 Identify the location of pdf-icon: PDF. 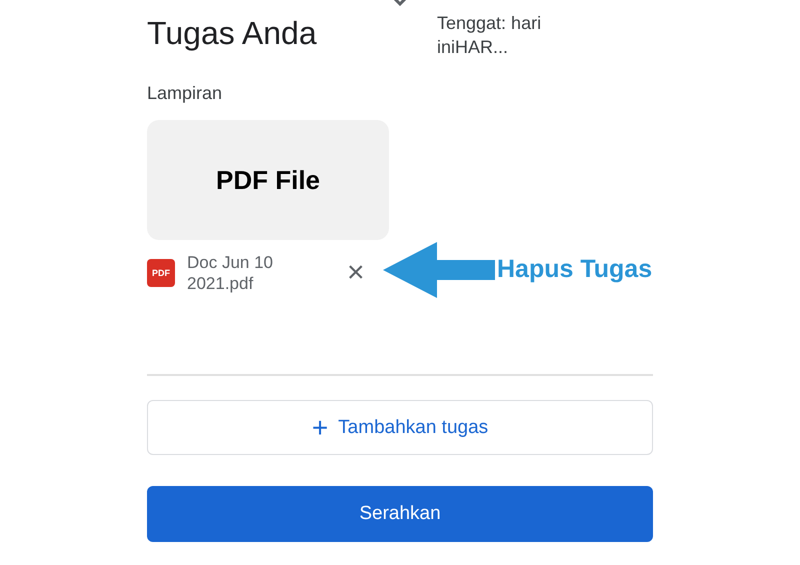
(161, 273).